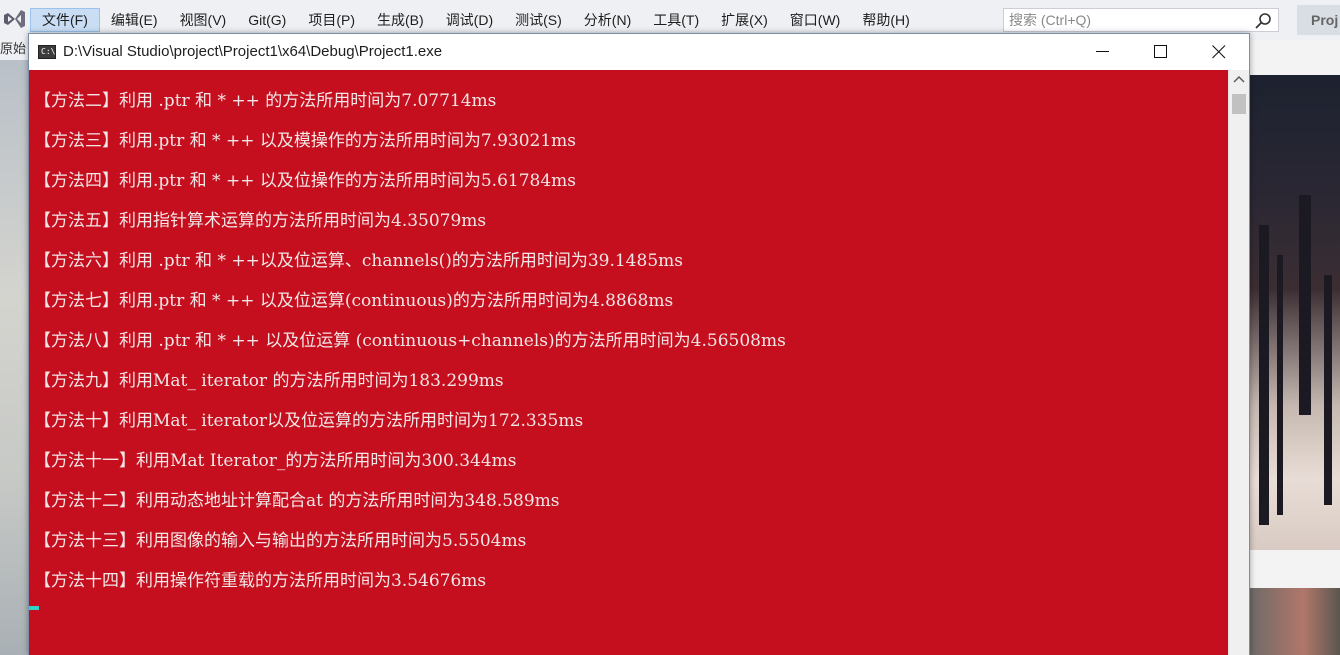  I want to click on close-icon, so click(1219, 52).